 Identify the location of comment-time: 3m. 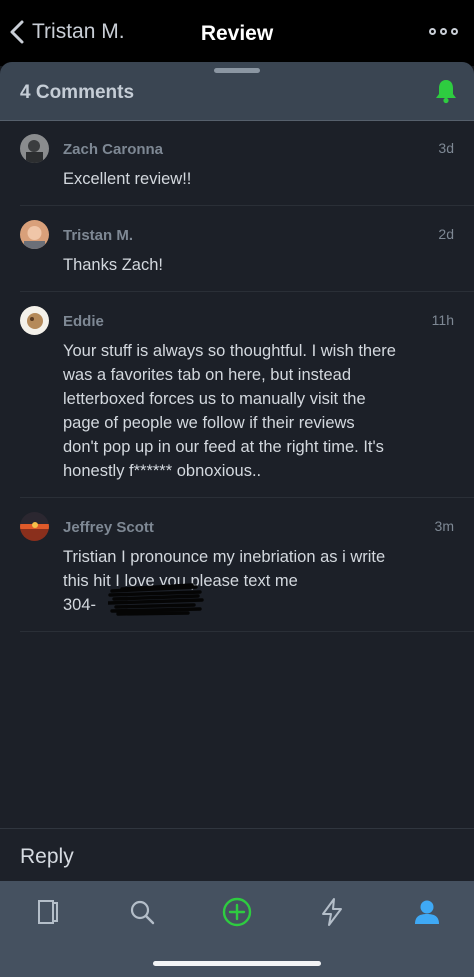
(444, 526).